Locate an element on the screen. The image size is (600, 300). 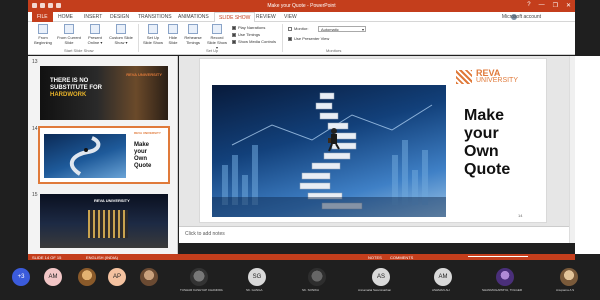
participant-name: SK. GANGA is located at coordinates (254, 290).